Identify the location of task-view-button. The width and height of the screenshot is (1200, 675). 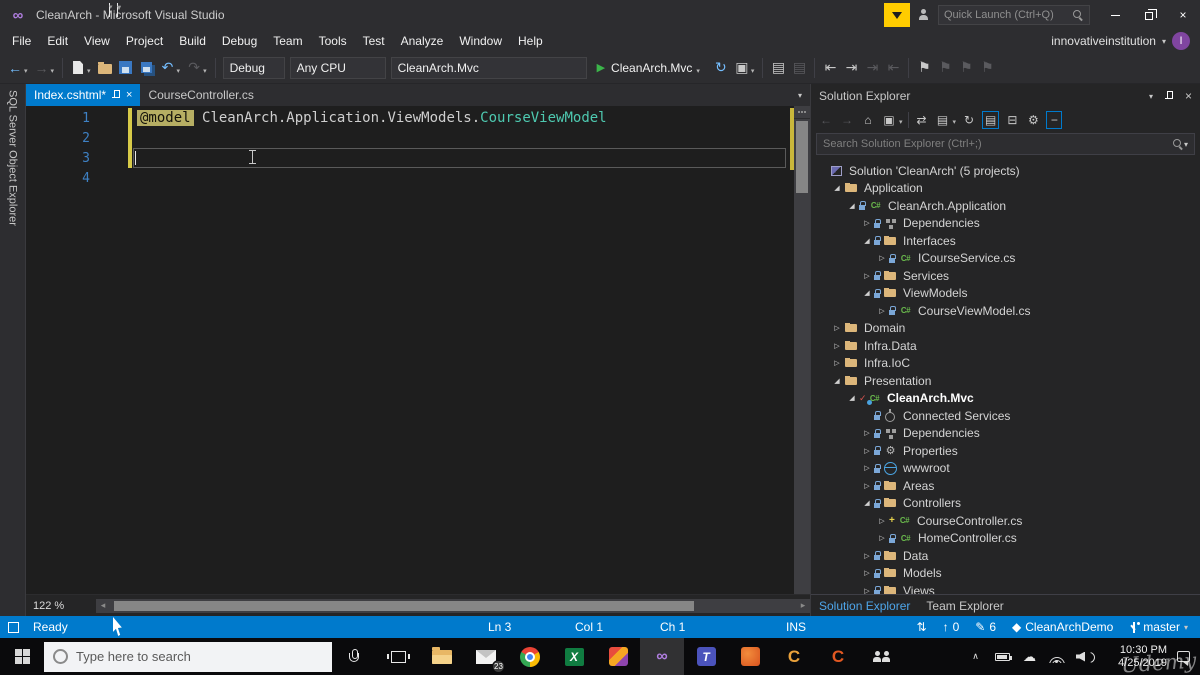
(398, 656).